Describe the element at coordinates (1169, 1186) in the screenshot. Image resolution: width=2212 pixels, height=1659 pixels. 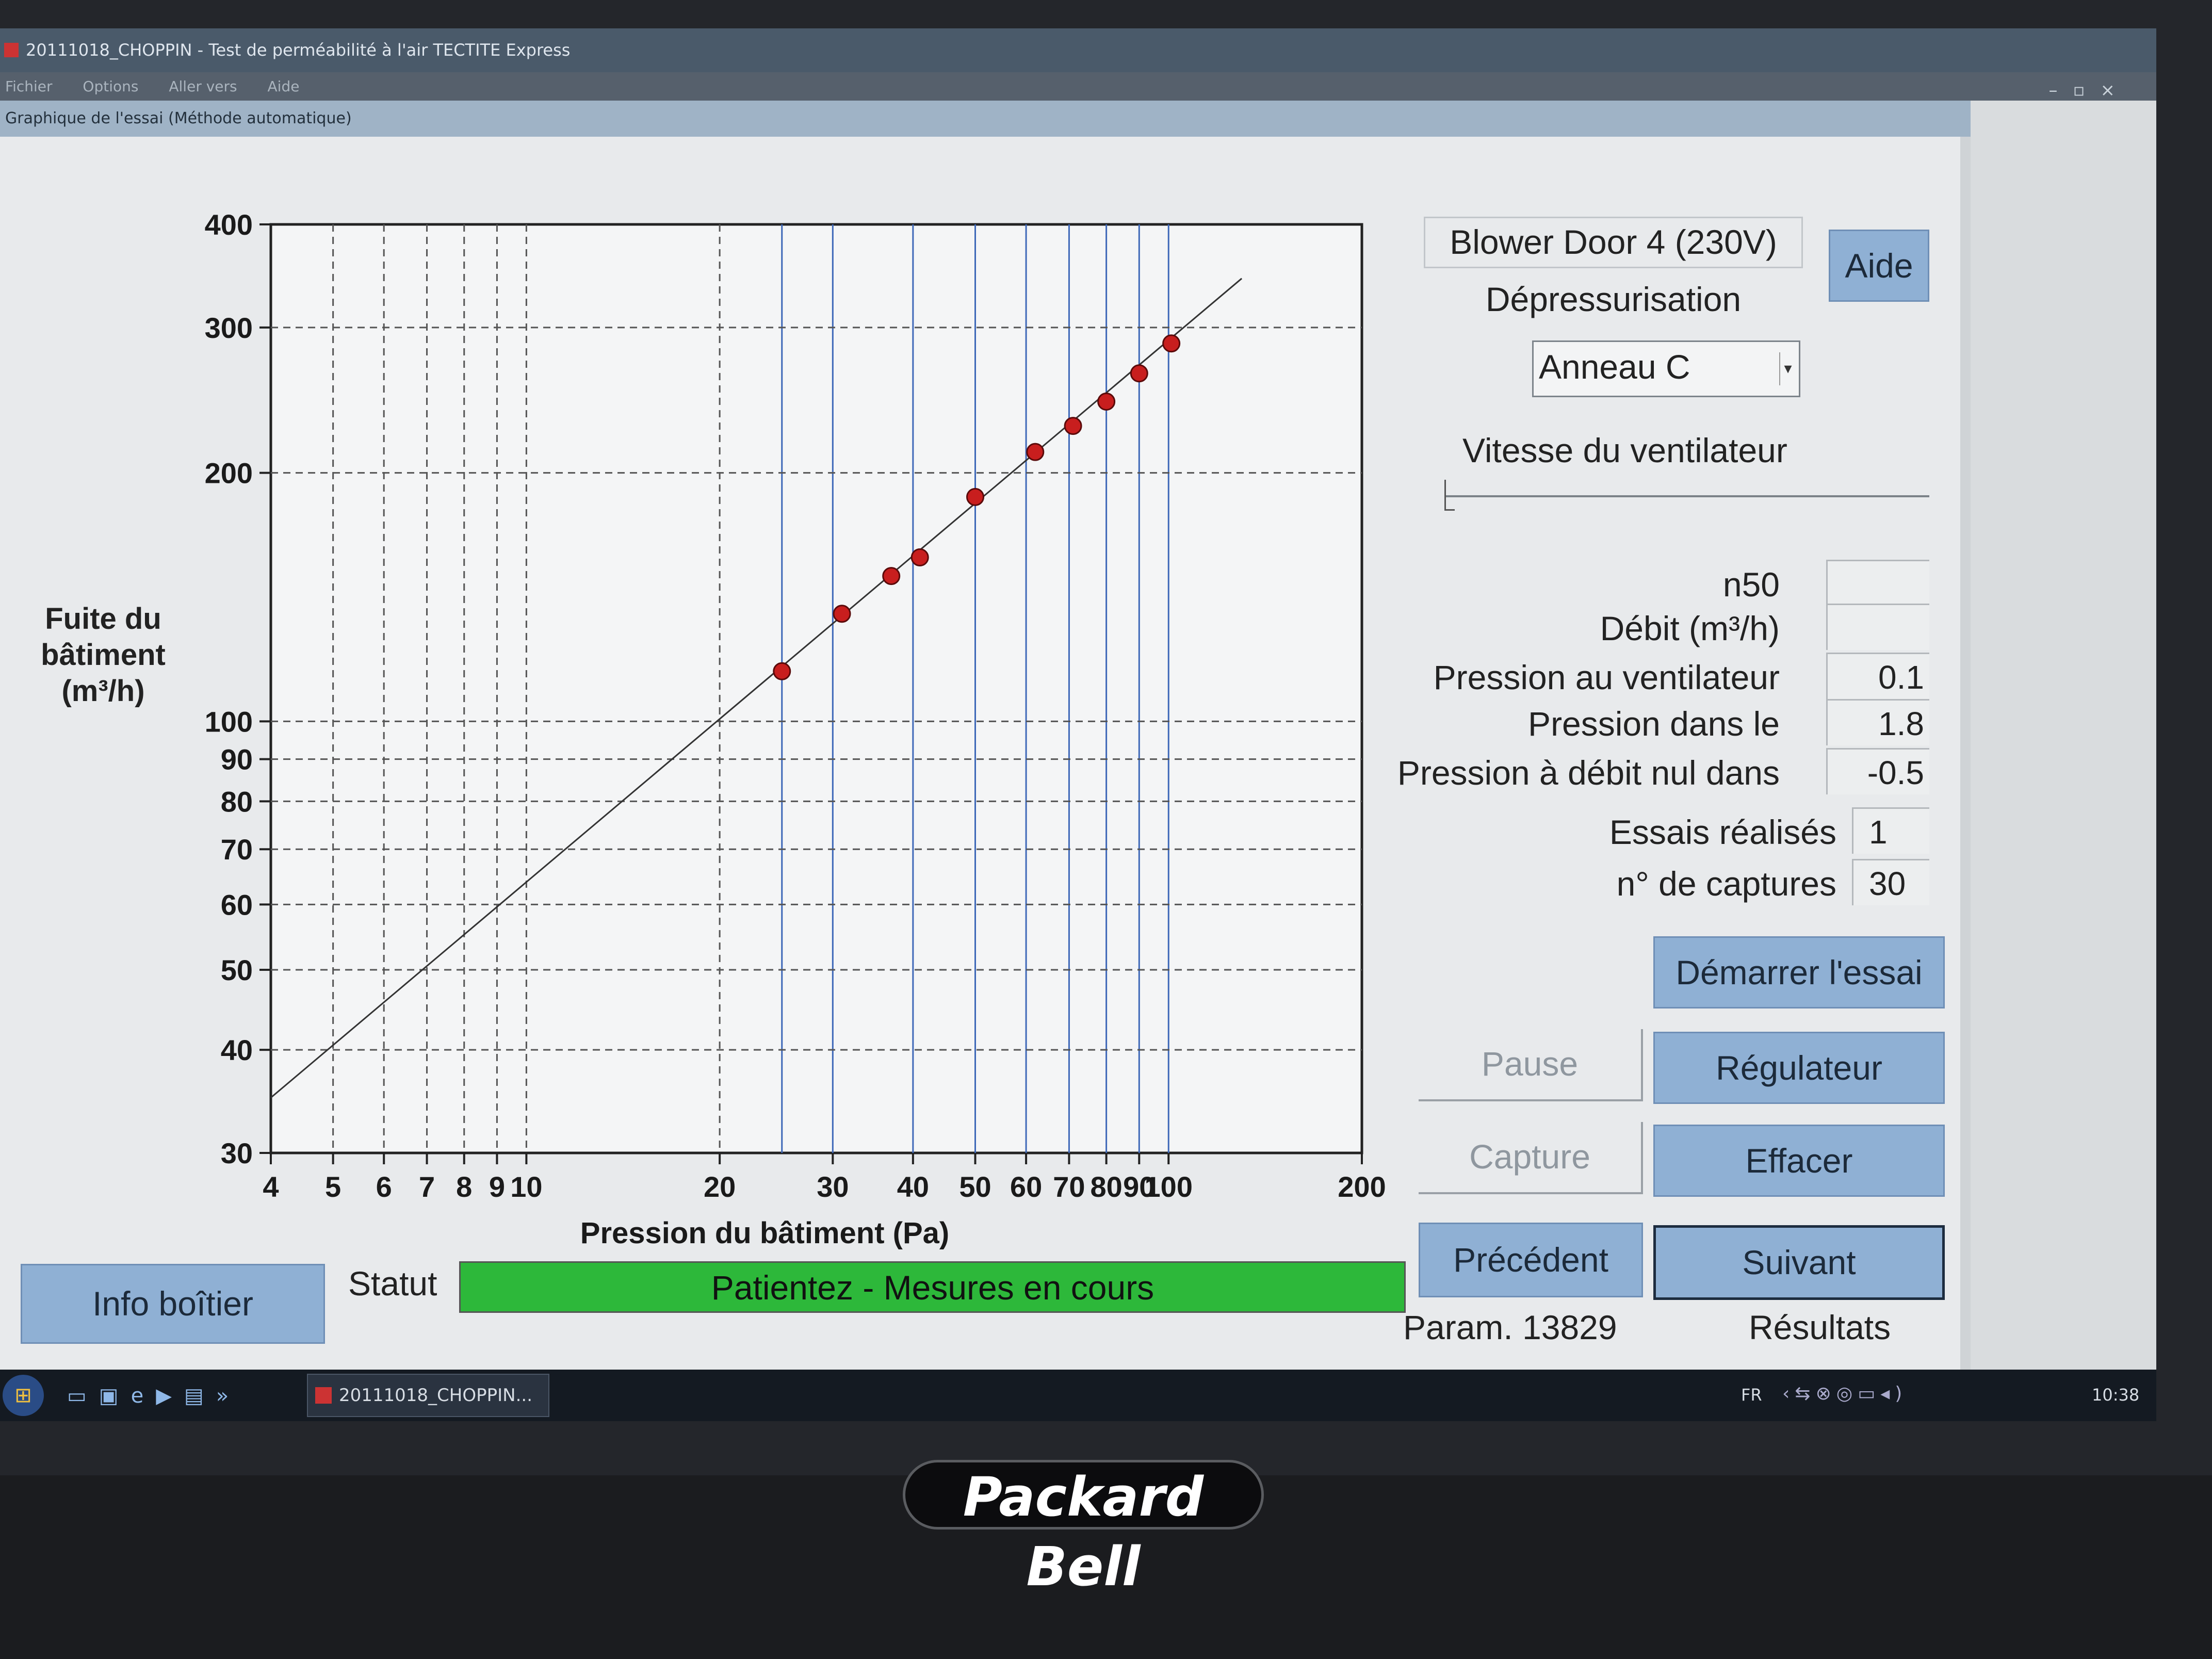
I see `x-tick-label: 100` at that location.